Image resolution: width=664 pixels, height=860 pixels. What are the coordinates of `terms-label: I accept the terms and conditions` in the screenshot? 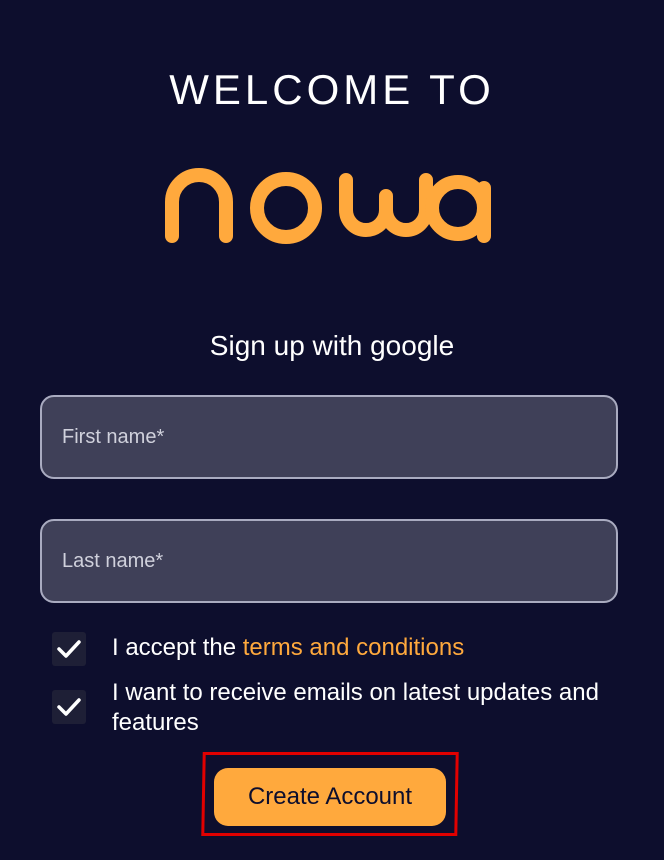 It's located at (288, 648).